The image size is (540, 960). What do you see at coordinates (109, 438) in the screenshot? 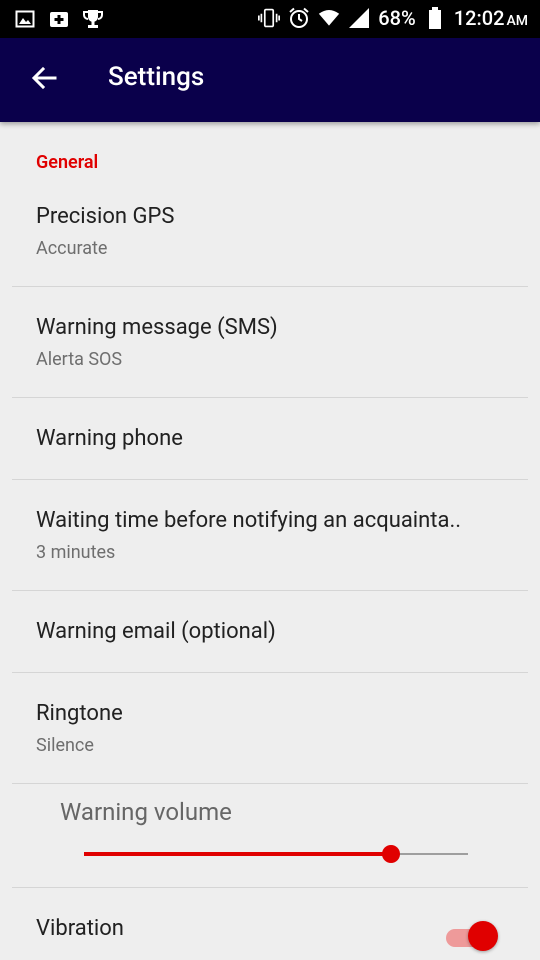
I see `pref-title: Warning phone` at bounding box center [109, 438].